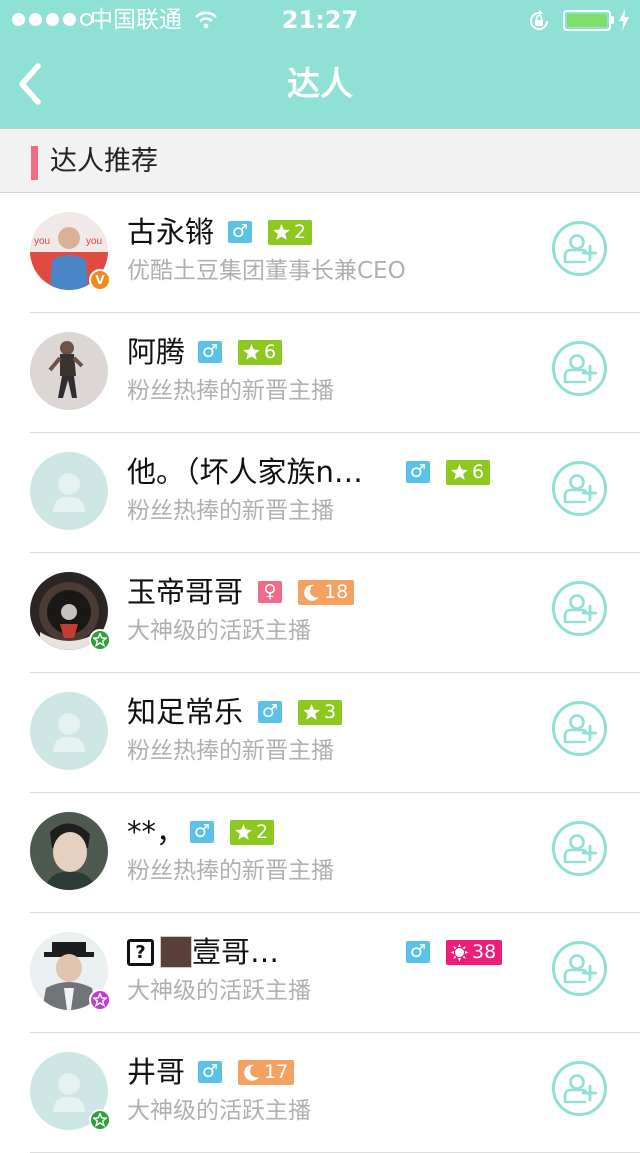  What do you see at coordinates (34, 163) in the screenshot?
I see `section-accent-bar` at bounding box center [34, 163].